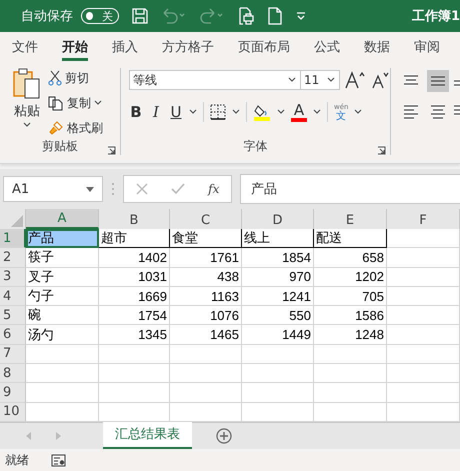  What do you see at coordinates (278, 219) in the screenshot?
I see `column-header: D` at bounding box center [278, 219].